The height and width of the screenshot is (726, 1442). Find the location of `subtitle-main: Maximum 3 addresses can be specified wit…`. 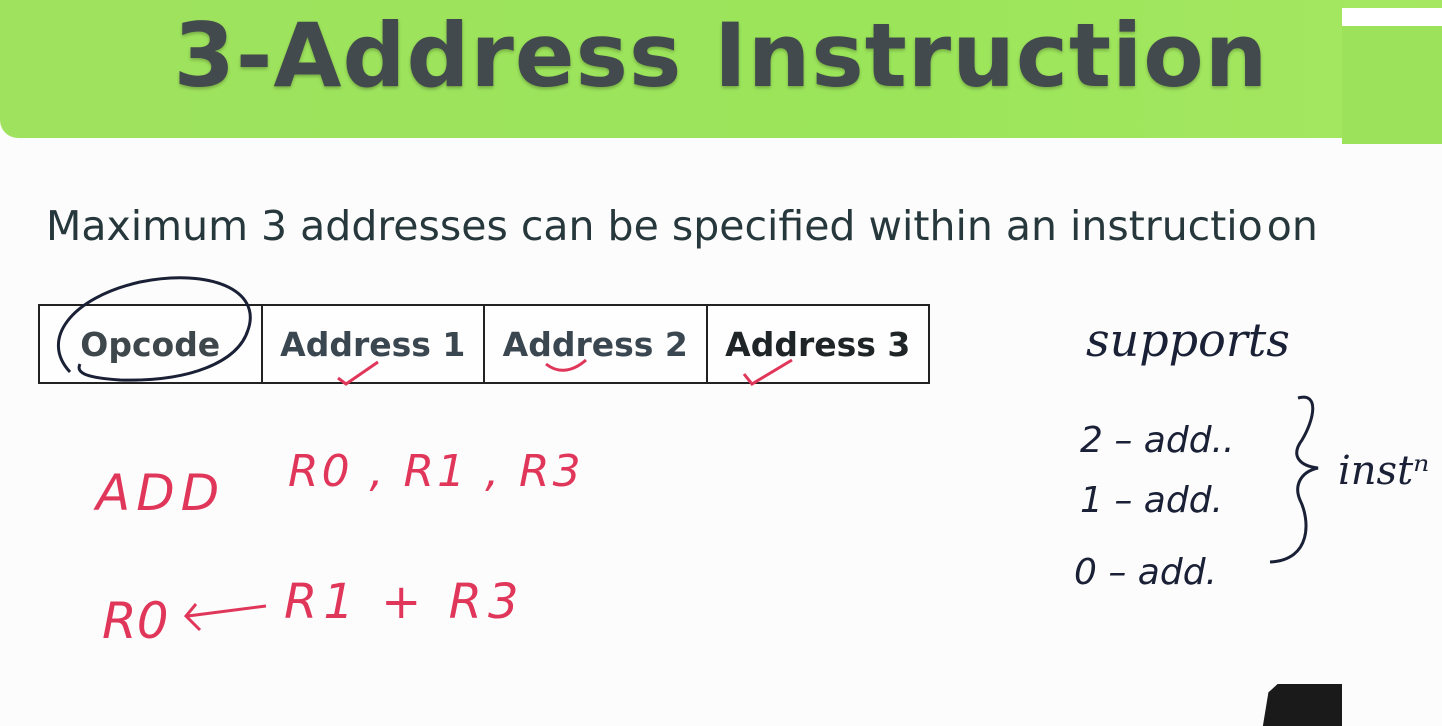

subtitle-main: Maximum 3 addresses can be specified wit… is located at coordinates (654, 226).